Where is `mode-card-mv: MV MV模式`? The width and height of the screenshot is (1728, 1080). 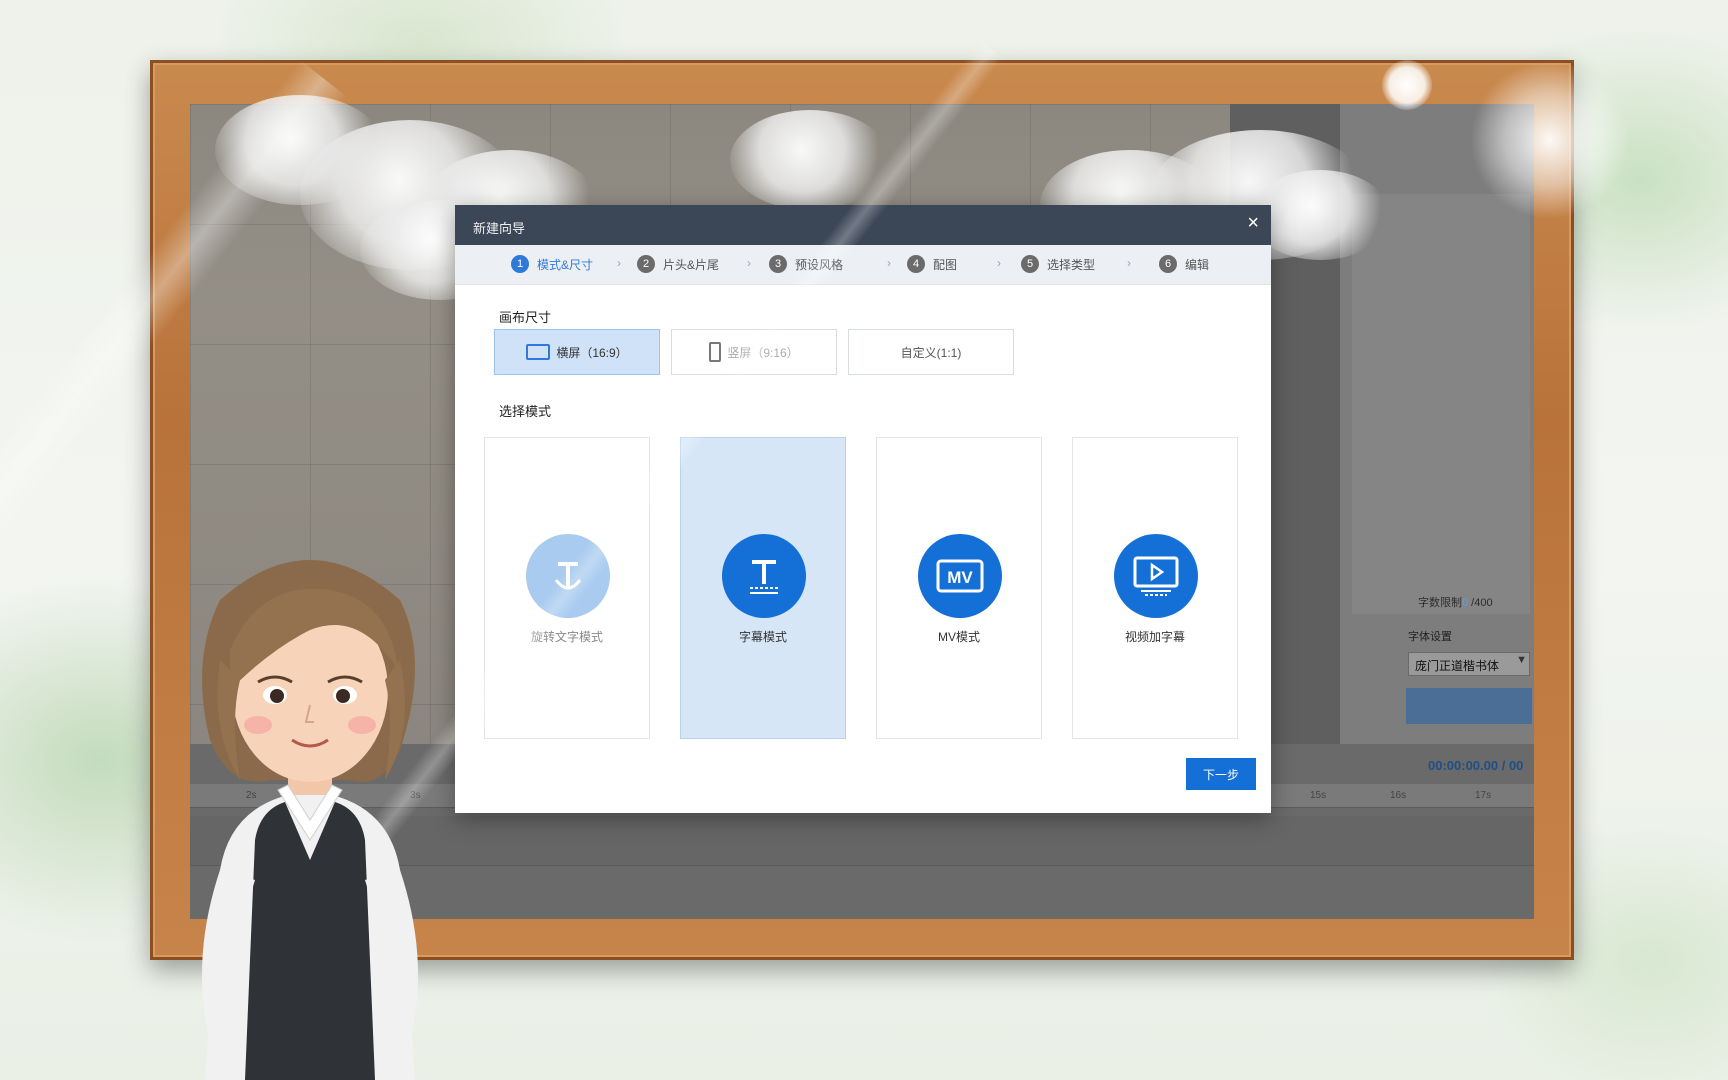 mode-card-mv: MV MV模式 is located at coordinates (959, 588).